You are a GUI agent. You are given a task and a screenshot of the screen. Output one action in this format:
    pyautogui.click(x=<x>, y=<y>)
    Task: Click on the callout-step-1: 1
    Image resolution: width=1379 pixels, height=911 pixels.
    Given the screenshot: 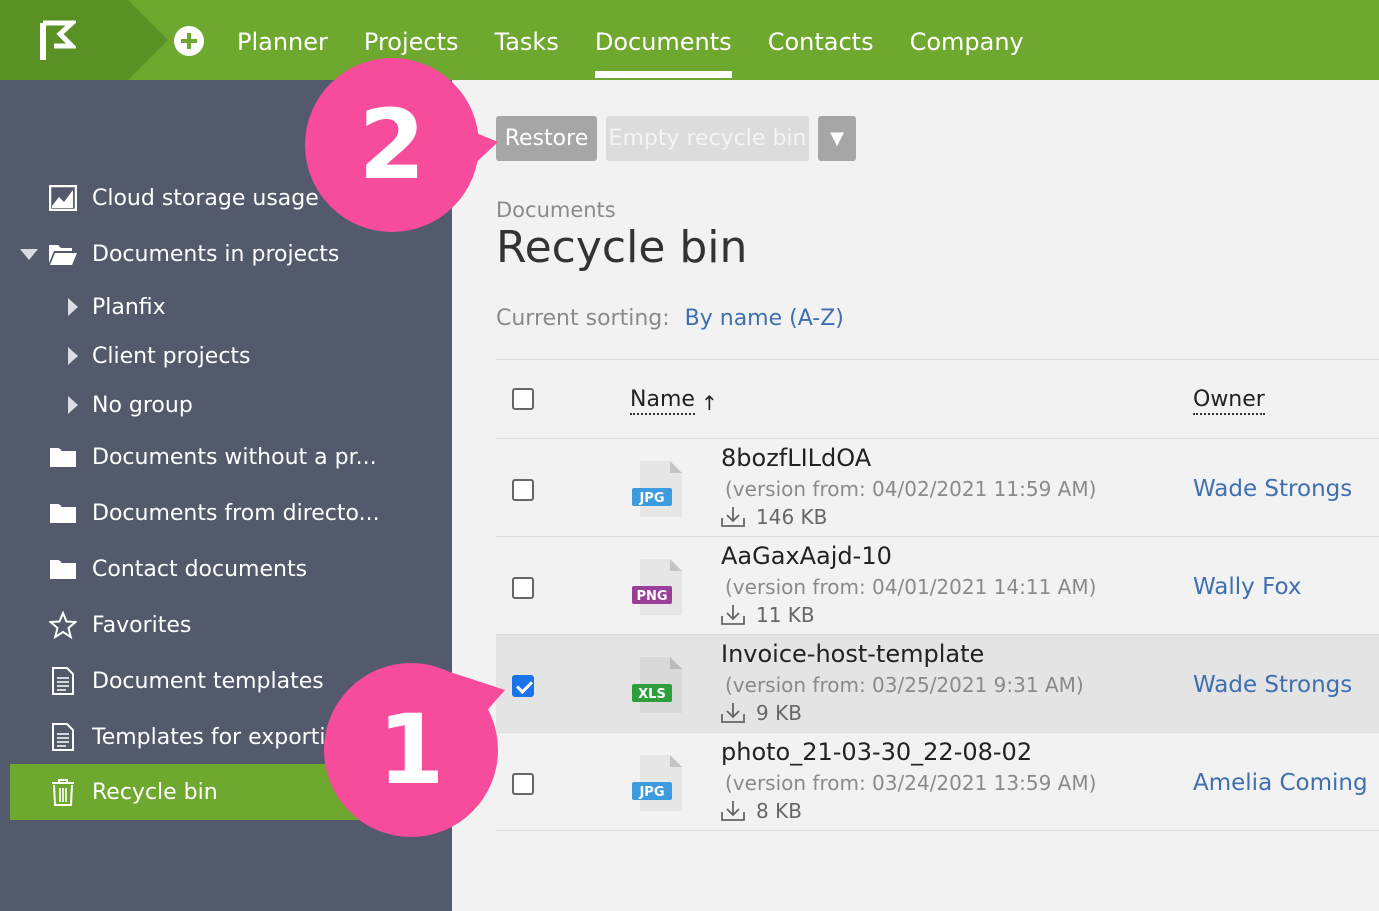 What is the action you would take?
    pyautogui.click(x=411, y=750)
    